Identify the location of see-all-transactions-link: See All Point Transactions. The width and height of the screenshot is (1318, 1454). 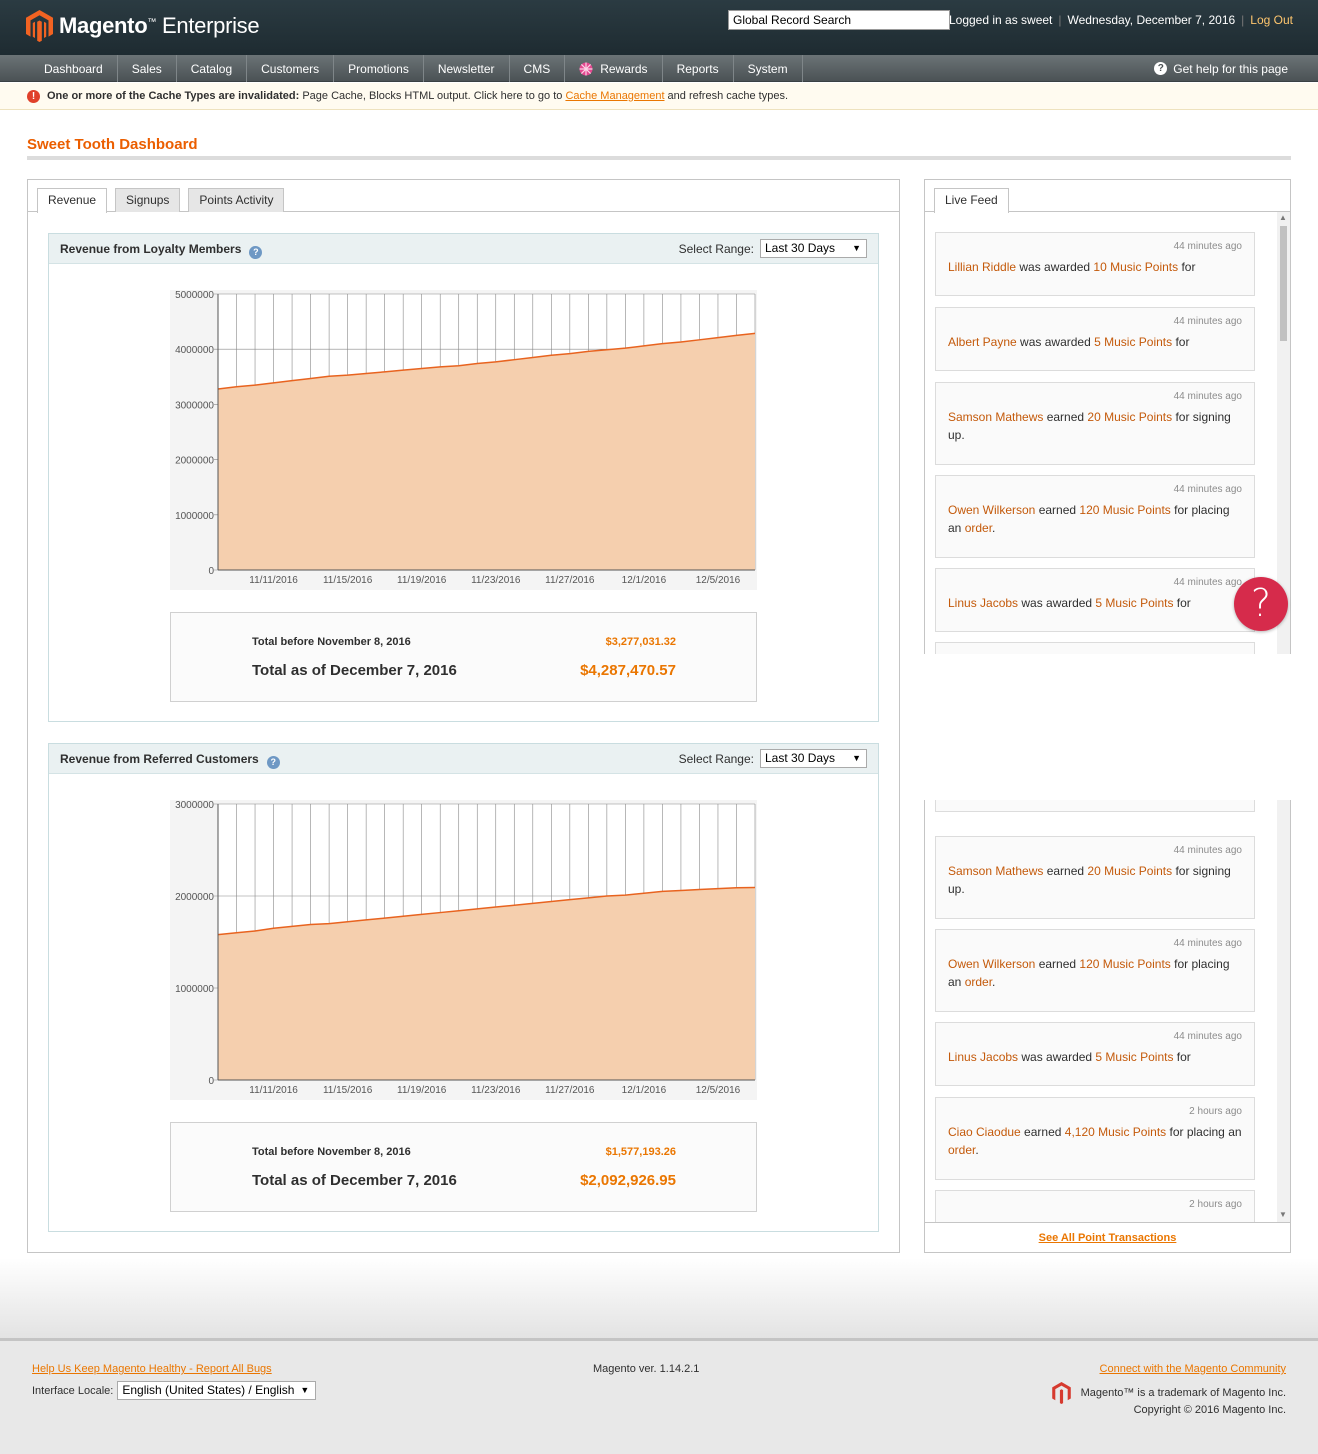
(1108, 1238).